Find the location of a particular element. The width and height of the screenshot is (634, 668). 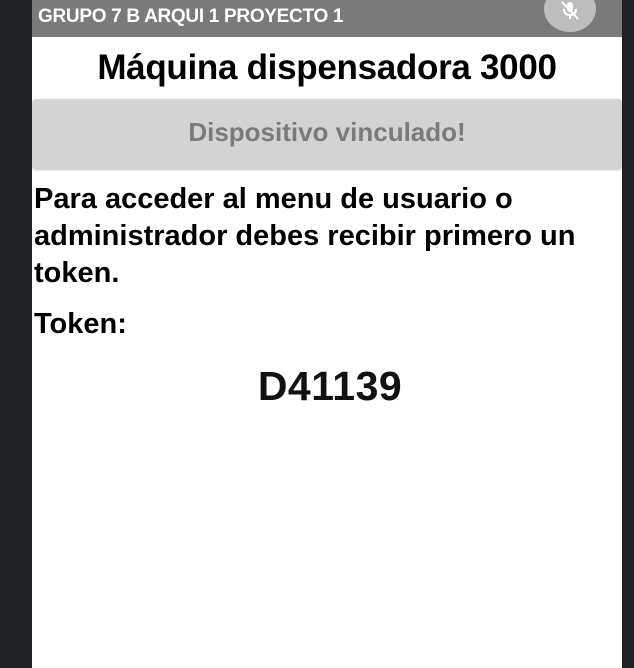

device-linked-label: Dispositivo vinculado! is located at coordinates (327, 132).